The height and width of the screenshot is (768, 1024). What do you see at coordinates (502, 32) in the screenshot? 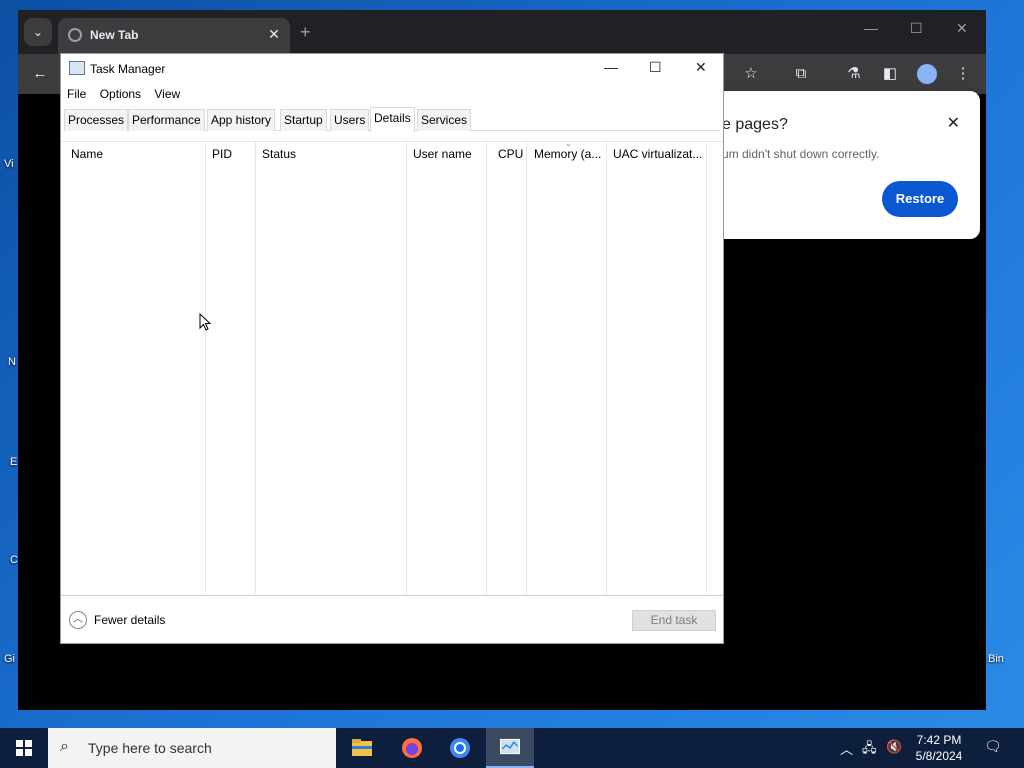
I see `chrome-tabbar: ⌄ New Tab ✕ + — ☐ ✕` at bounding box center [502, 32].